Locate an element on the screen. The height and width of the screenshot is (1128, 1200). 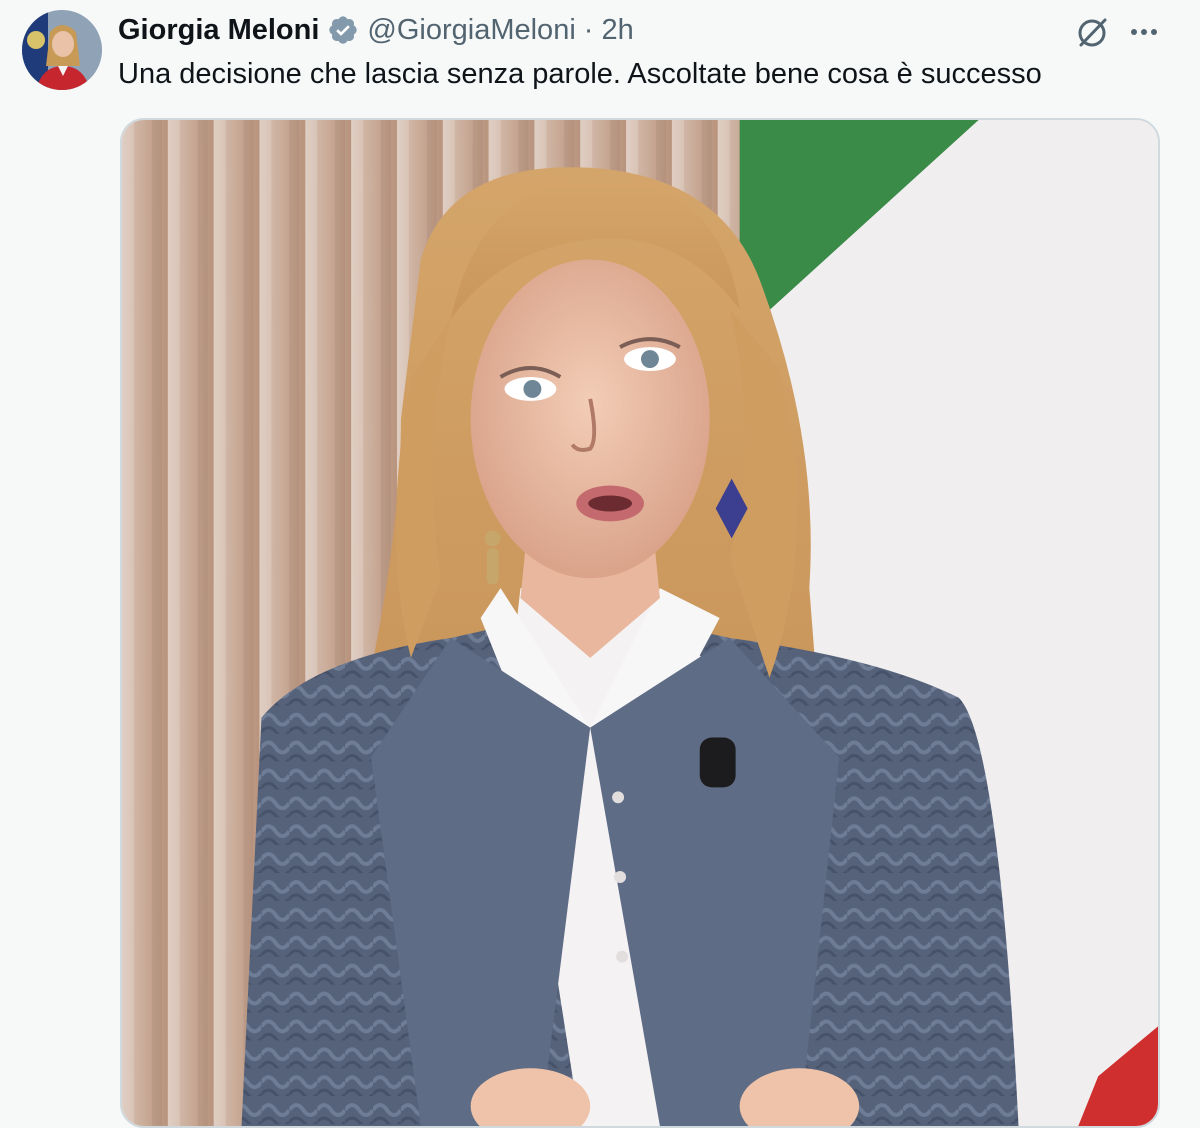
avatar-photo-icon is located at coordinates (62, 50).